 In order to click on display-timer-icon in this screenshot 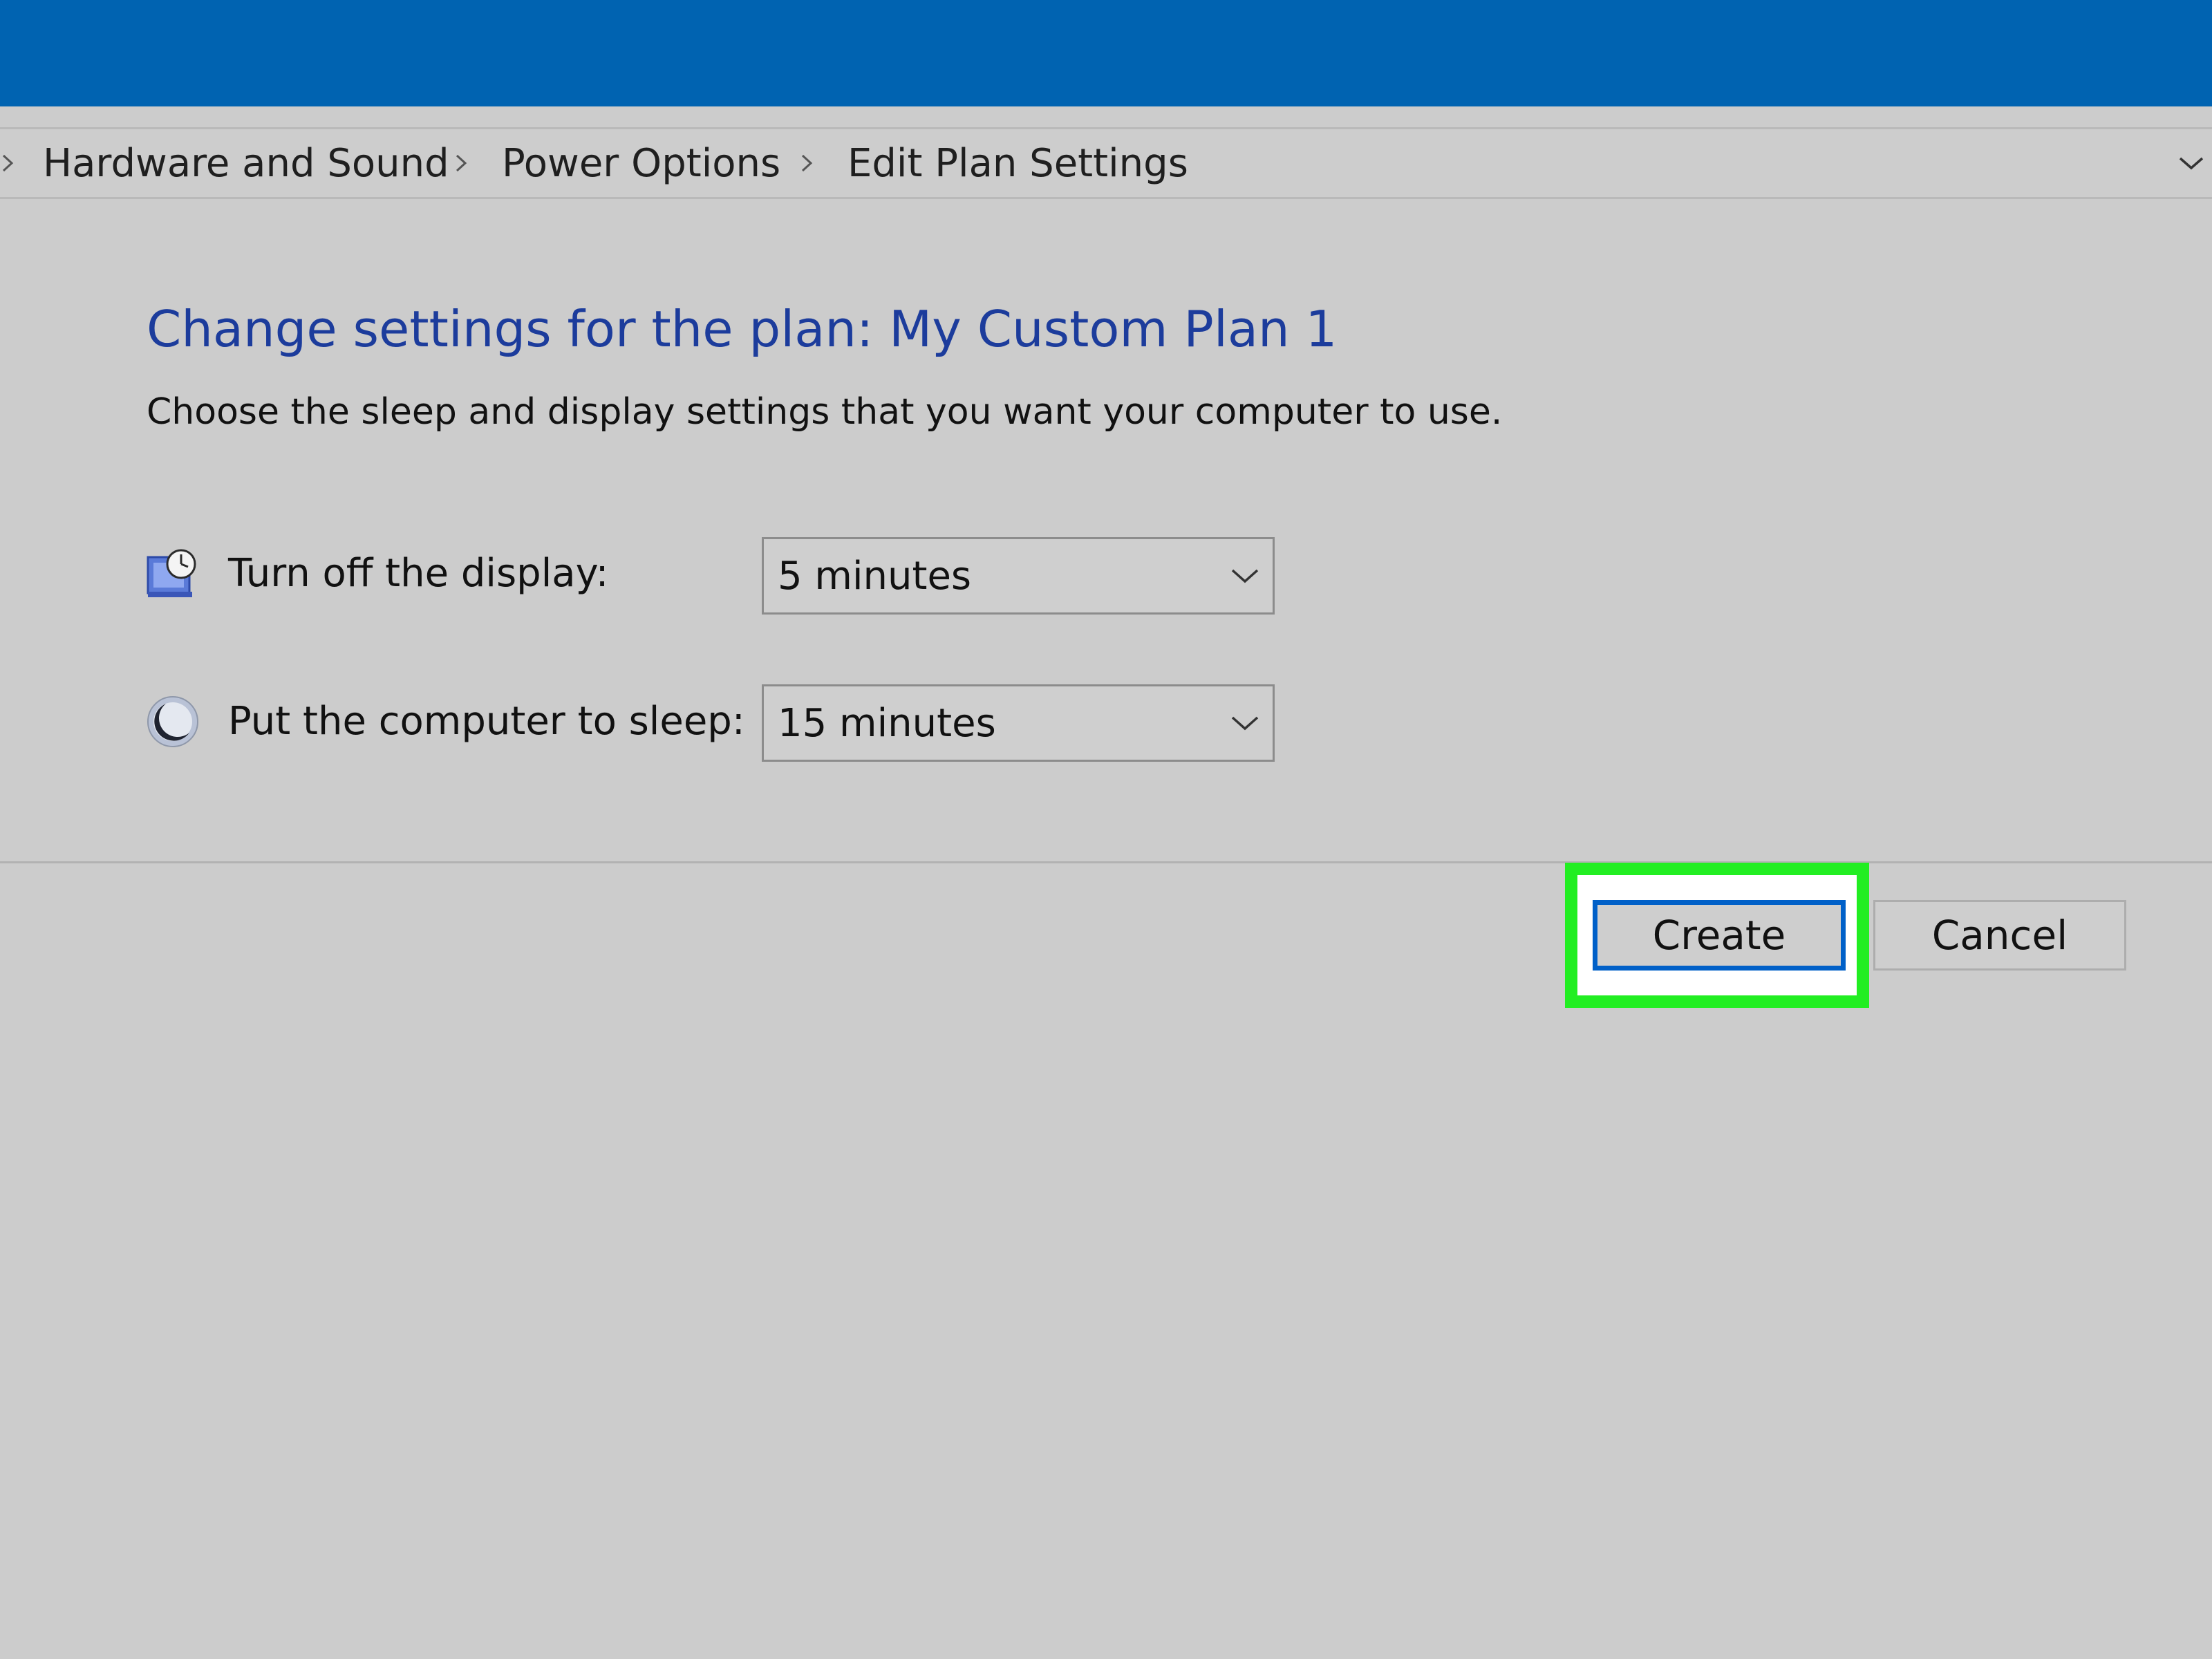, I will do `click(172, 574)`.